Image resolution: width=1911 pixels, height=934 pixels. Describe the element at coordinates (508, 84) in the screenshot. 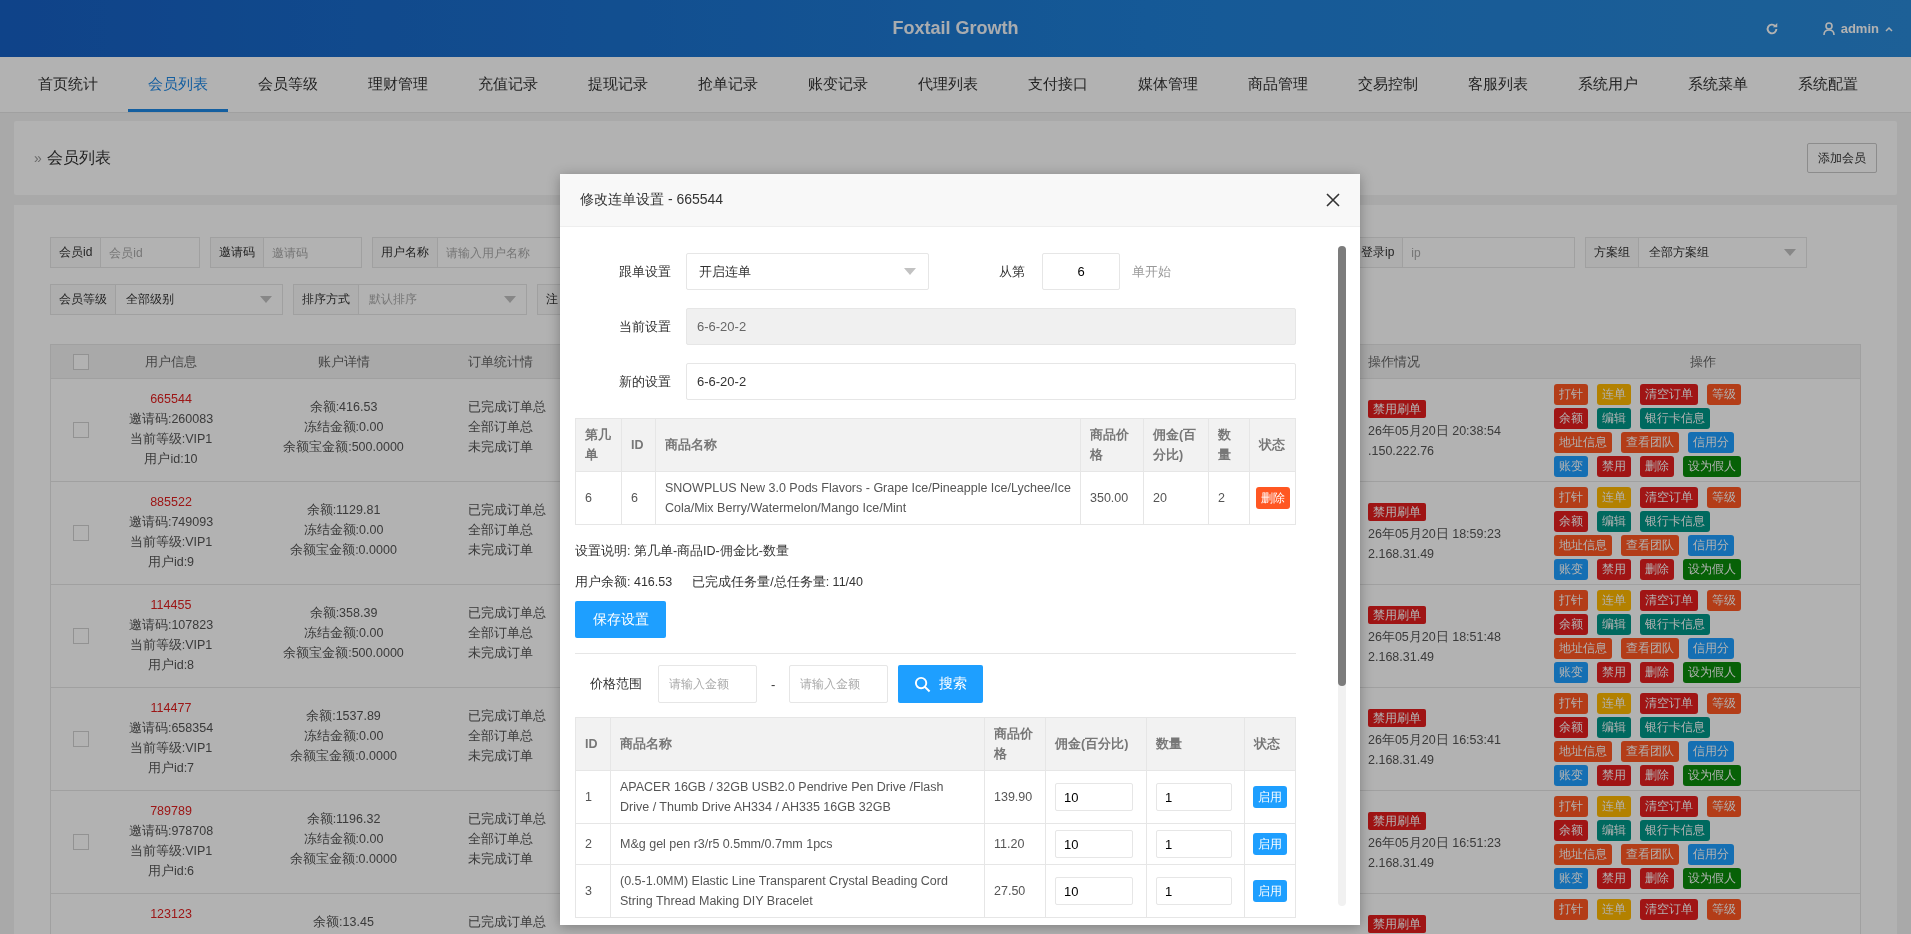

I see `nav-tab: 充值记录` at that location.